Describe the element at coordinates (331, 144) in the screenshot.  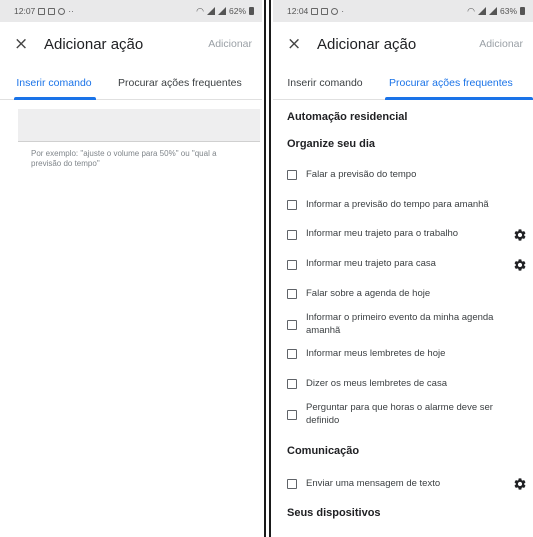
I see `section-organize-seu-dia: Organize seu dia` at that location.